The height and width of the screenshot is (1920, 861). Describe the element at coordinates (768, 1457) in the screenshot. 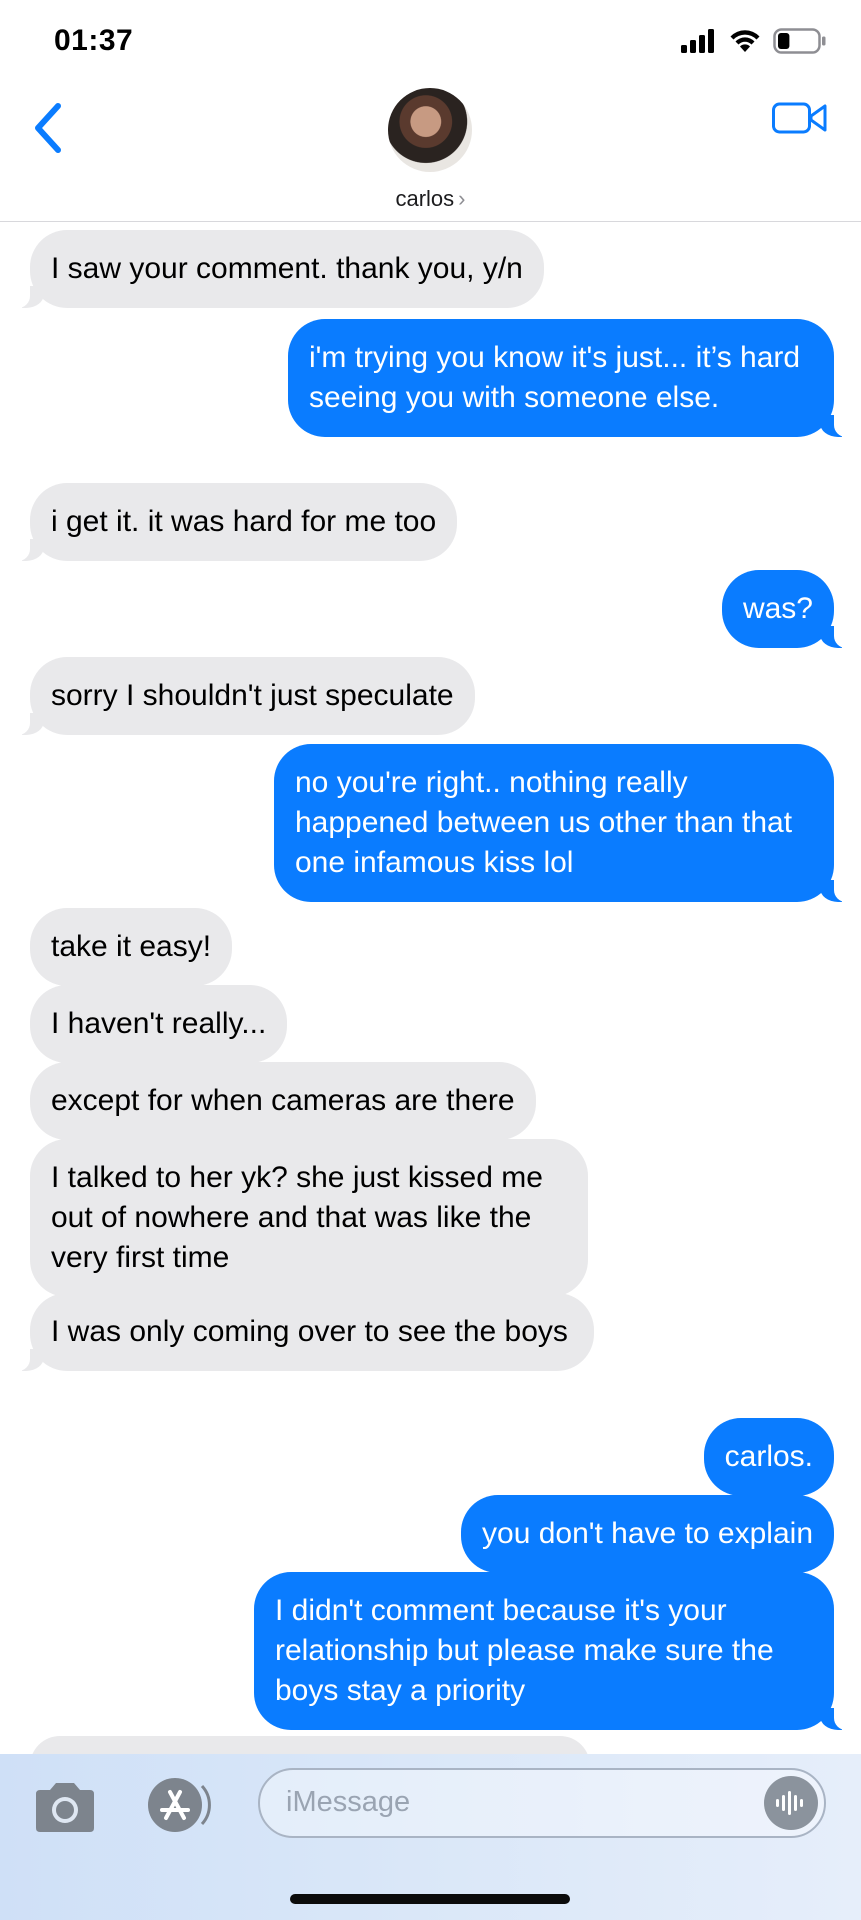

I see `outgoing-message: carlos.` at that location.